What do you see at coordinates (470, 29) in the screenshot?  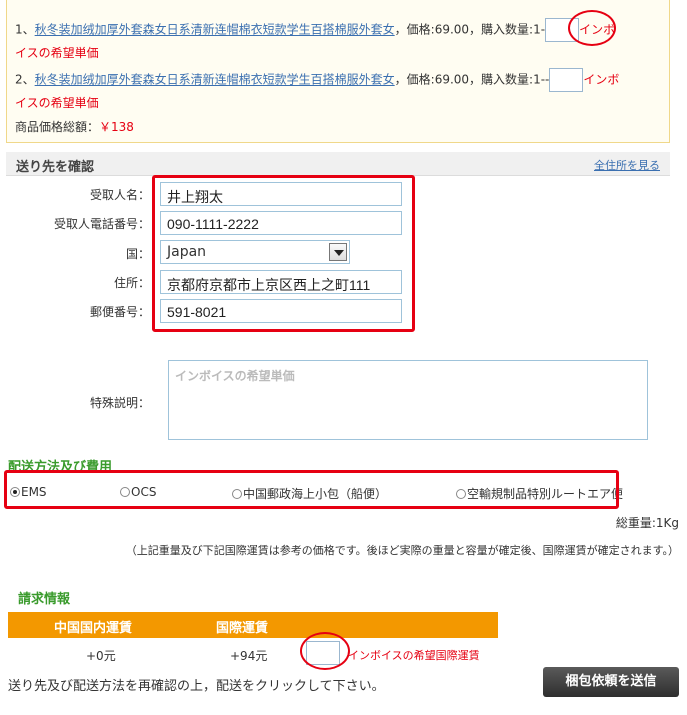 I see `price-text: ，価格:69.00，購入数量:1-` at bounding box center [470, 29].